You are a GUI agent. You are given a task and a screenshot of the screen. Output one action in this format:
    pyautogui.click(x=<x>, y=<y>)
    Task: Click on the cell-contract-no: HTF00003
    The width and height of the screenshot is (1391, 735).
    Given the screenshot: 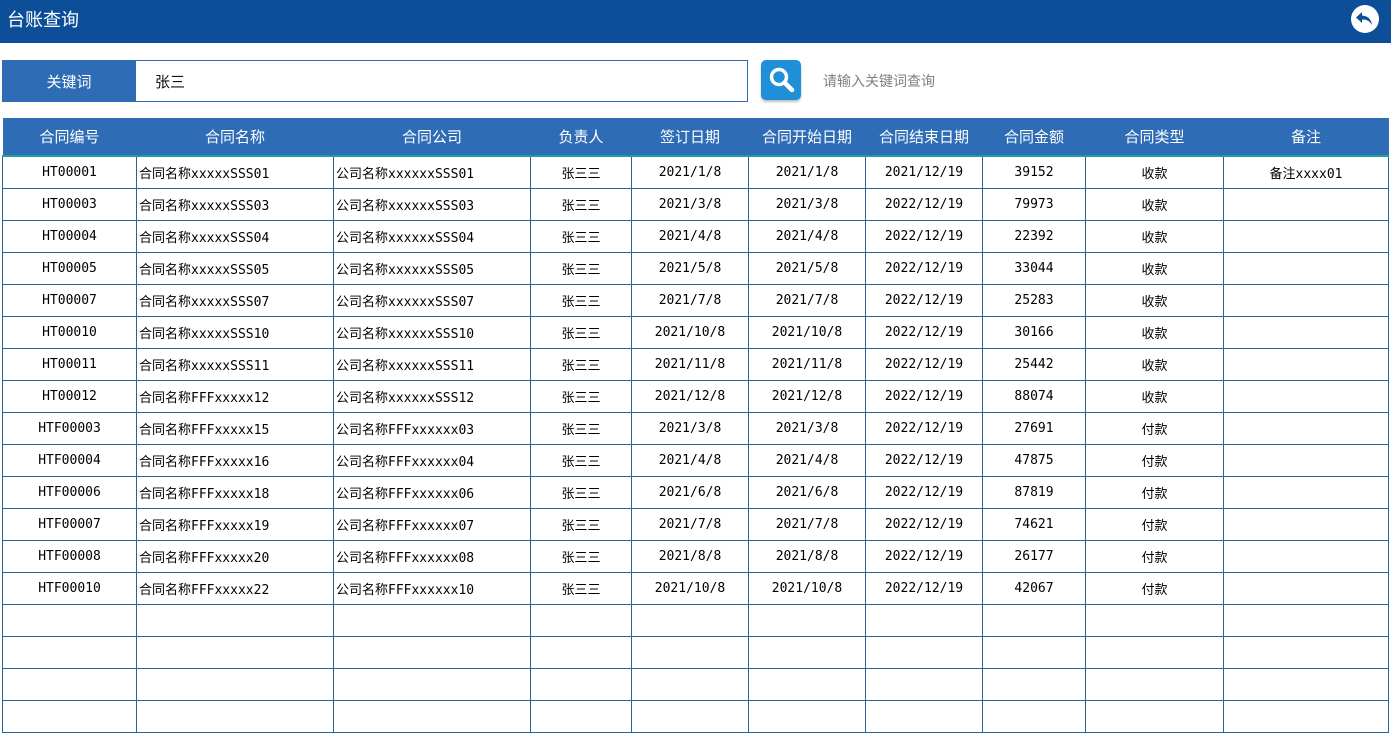 What is the action you would take?
    pyautogui.click(x=69, y=428)
    